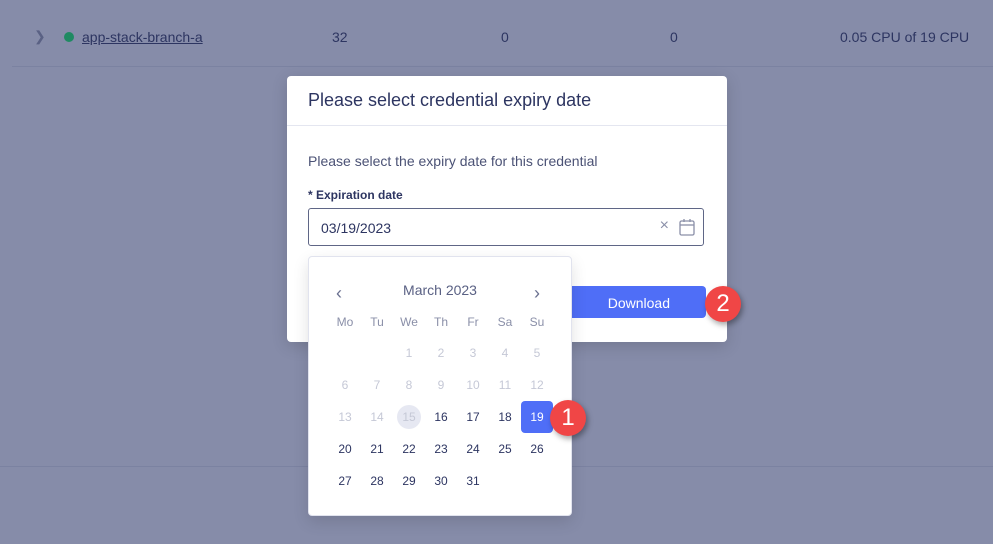 The image size is (993, 544). What do you see at coordinates (723, 304) in the screenshot?
I see `annotation-badge-2: 2` at bounding box center [723, 304].